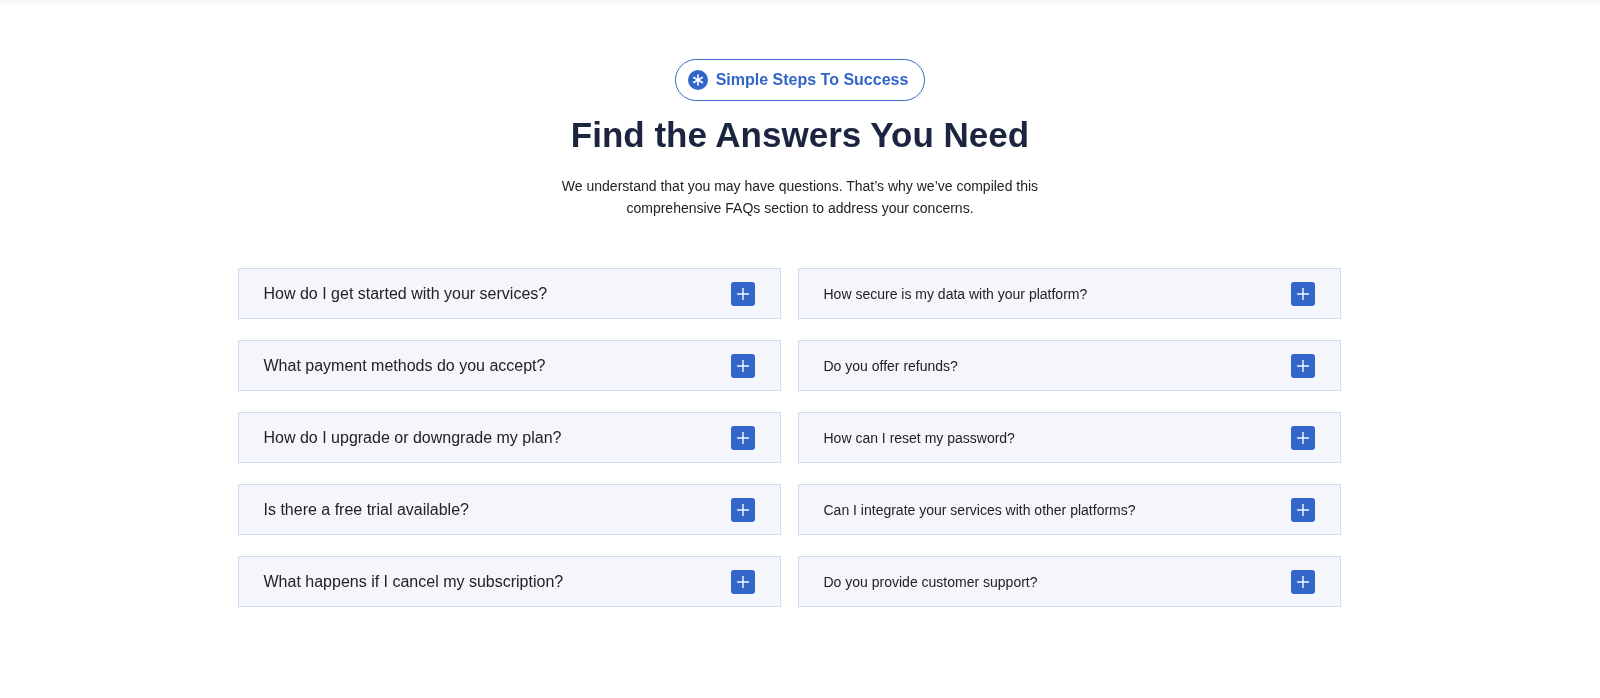 The image size is (1600, 698). What do you see at coordinates (366, 509) in the screenshot?
I see `faq-question: Is there a free trial available?` at bounding box center [366, 509].